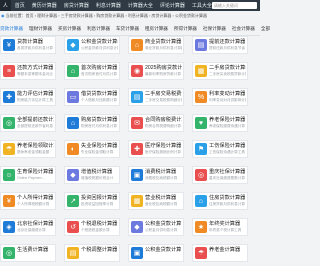 This screenshot has height=266, width=320. Describe the element at coordinates (40, 30) in the screenshot. I see `category-tab: 理财计算器` at that location.